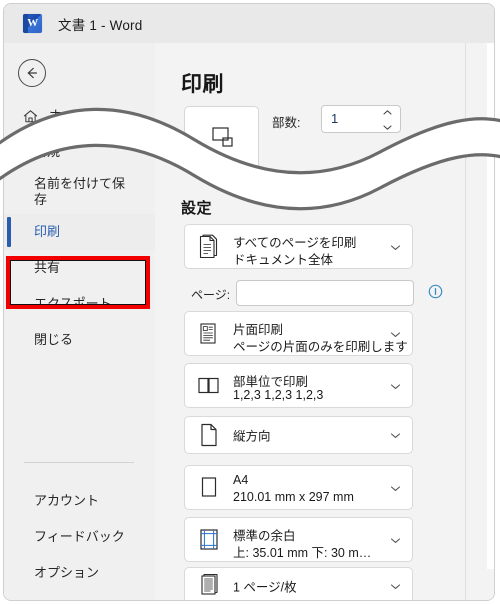 The width and height of the screenshot is (500, 604). Describe the element at coordinates (202, 84) in the screenshot. I see `page-title: 印刷` at that location.